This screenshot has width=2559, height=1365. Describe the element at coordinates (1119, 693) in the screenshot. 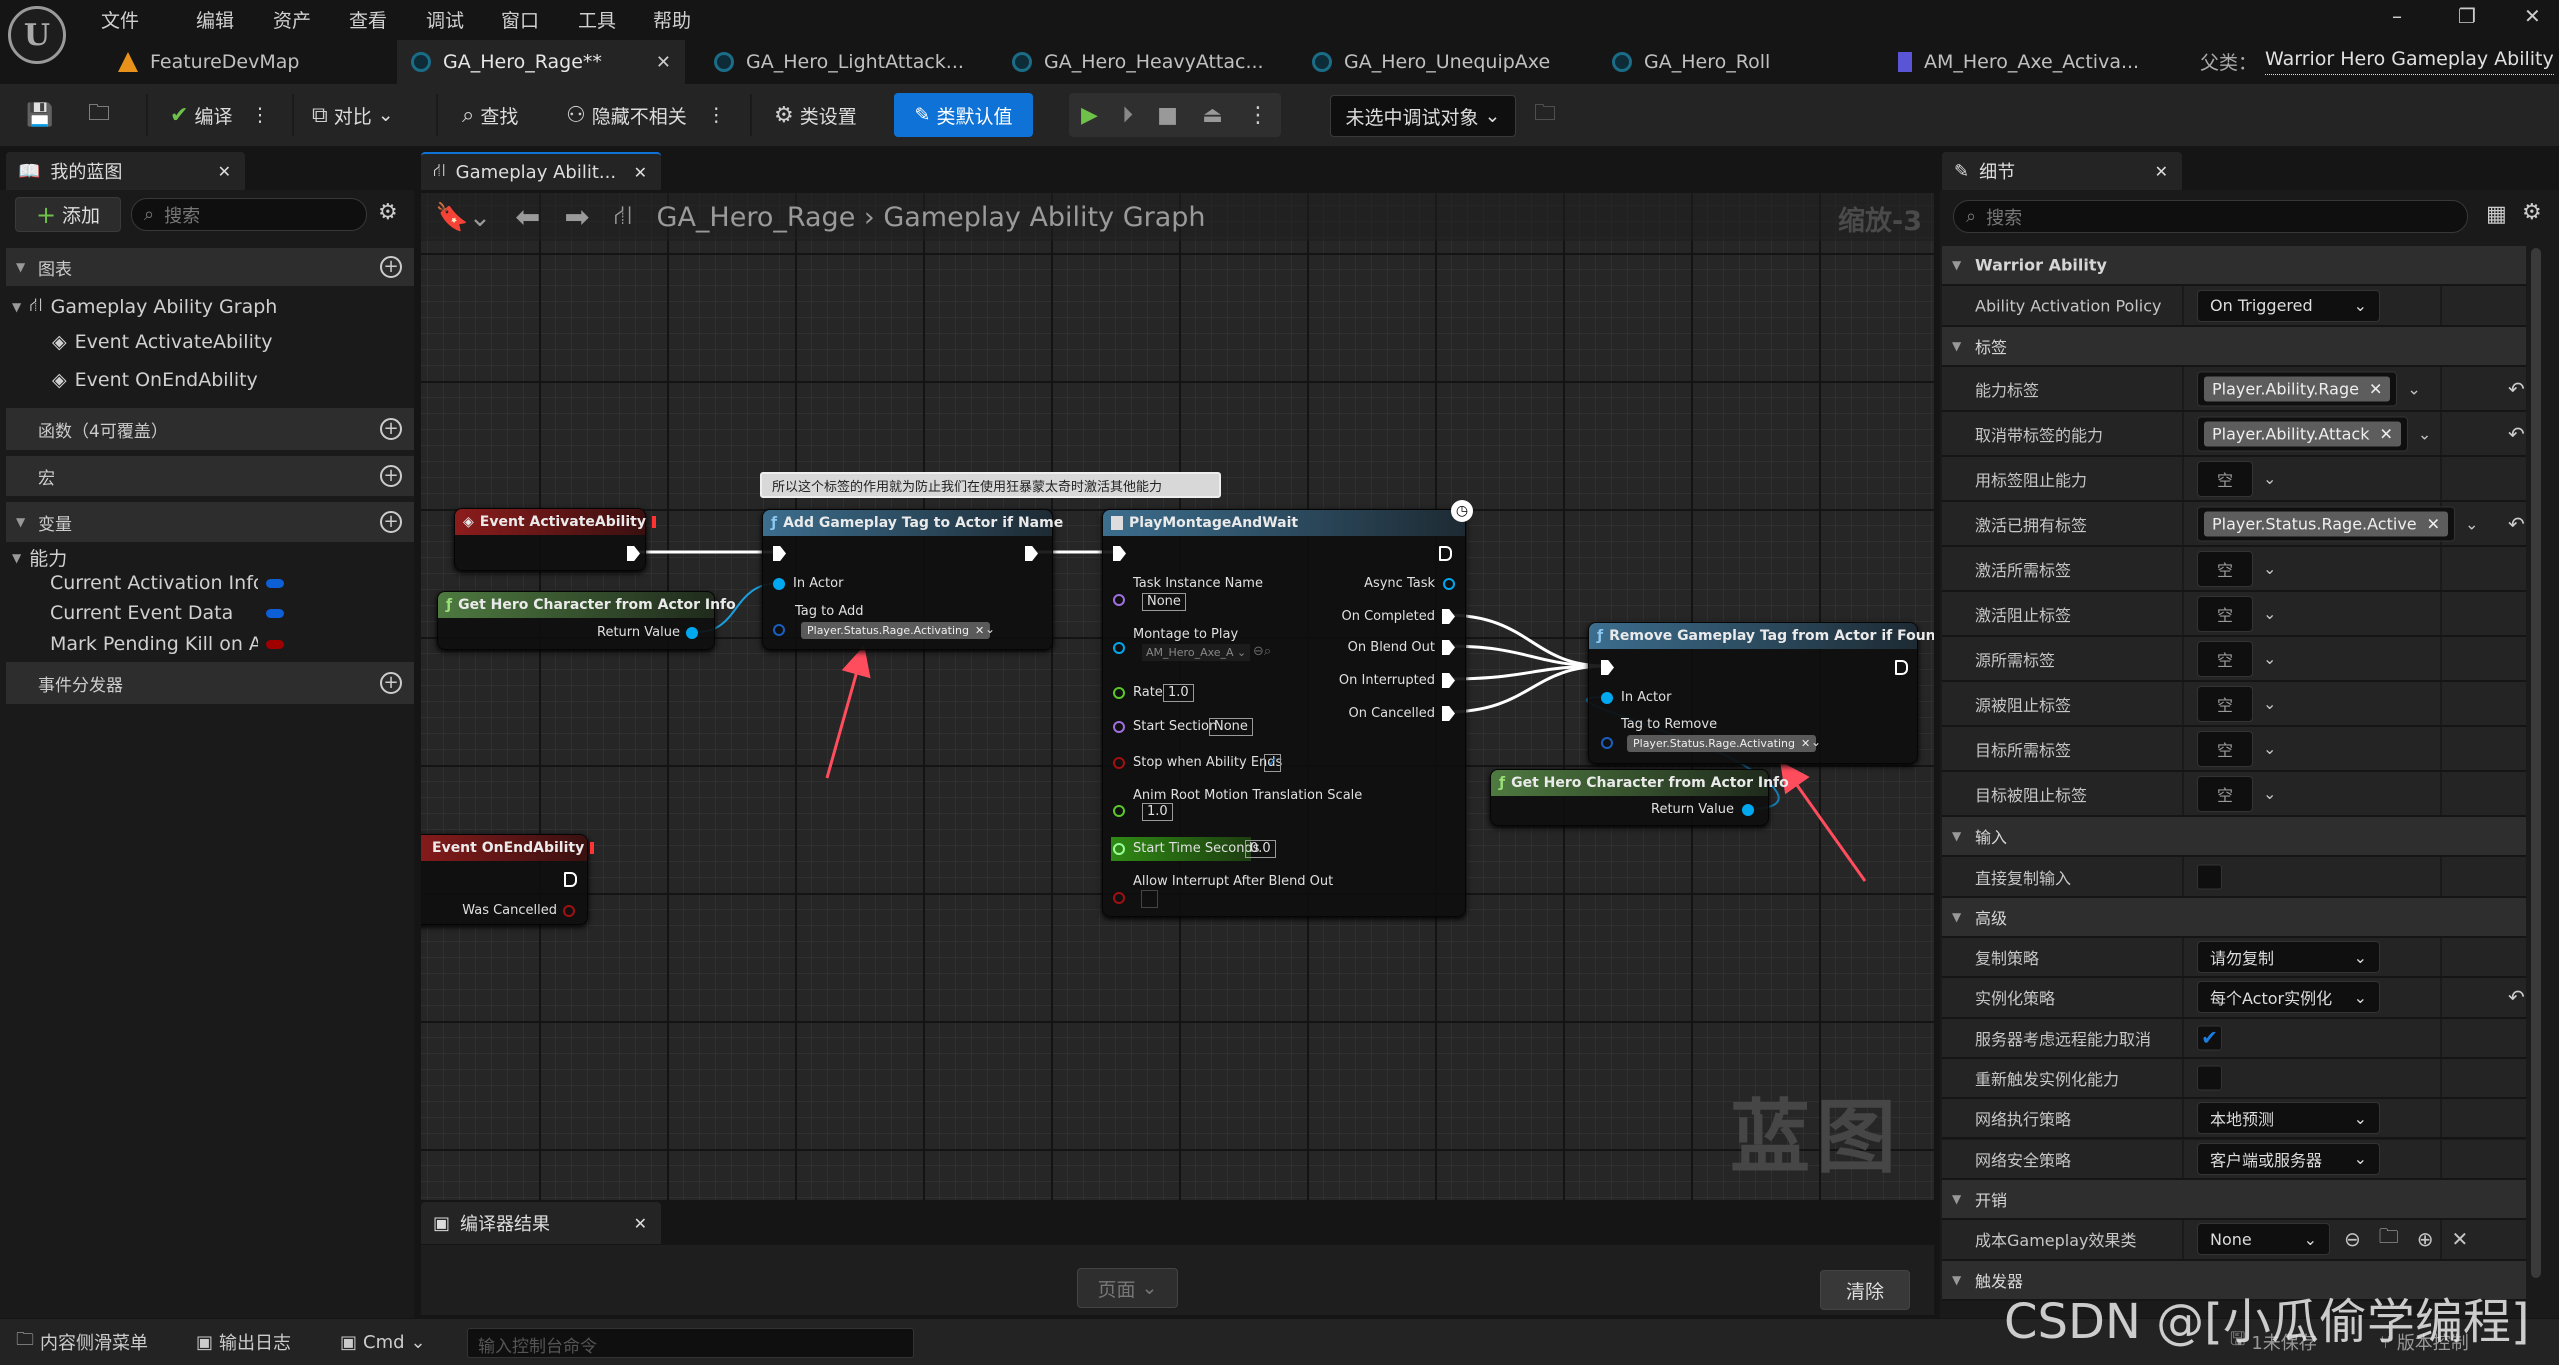

I see `rate-pin` at that location.